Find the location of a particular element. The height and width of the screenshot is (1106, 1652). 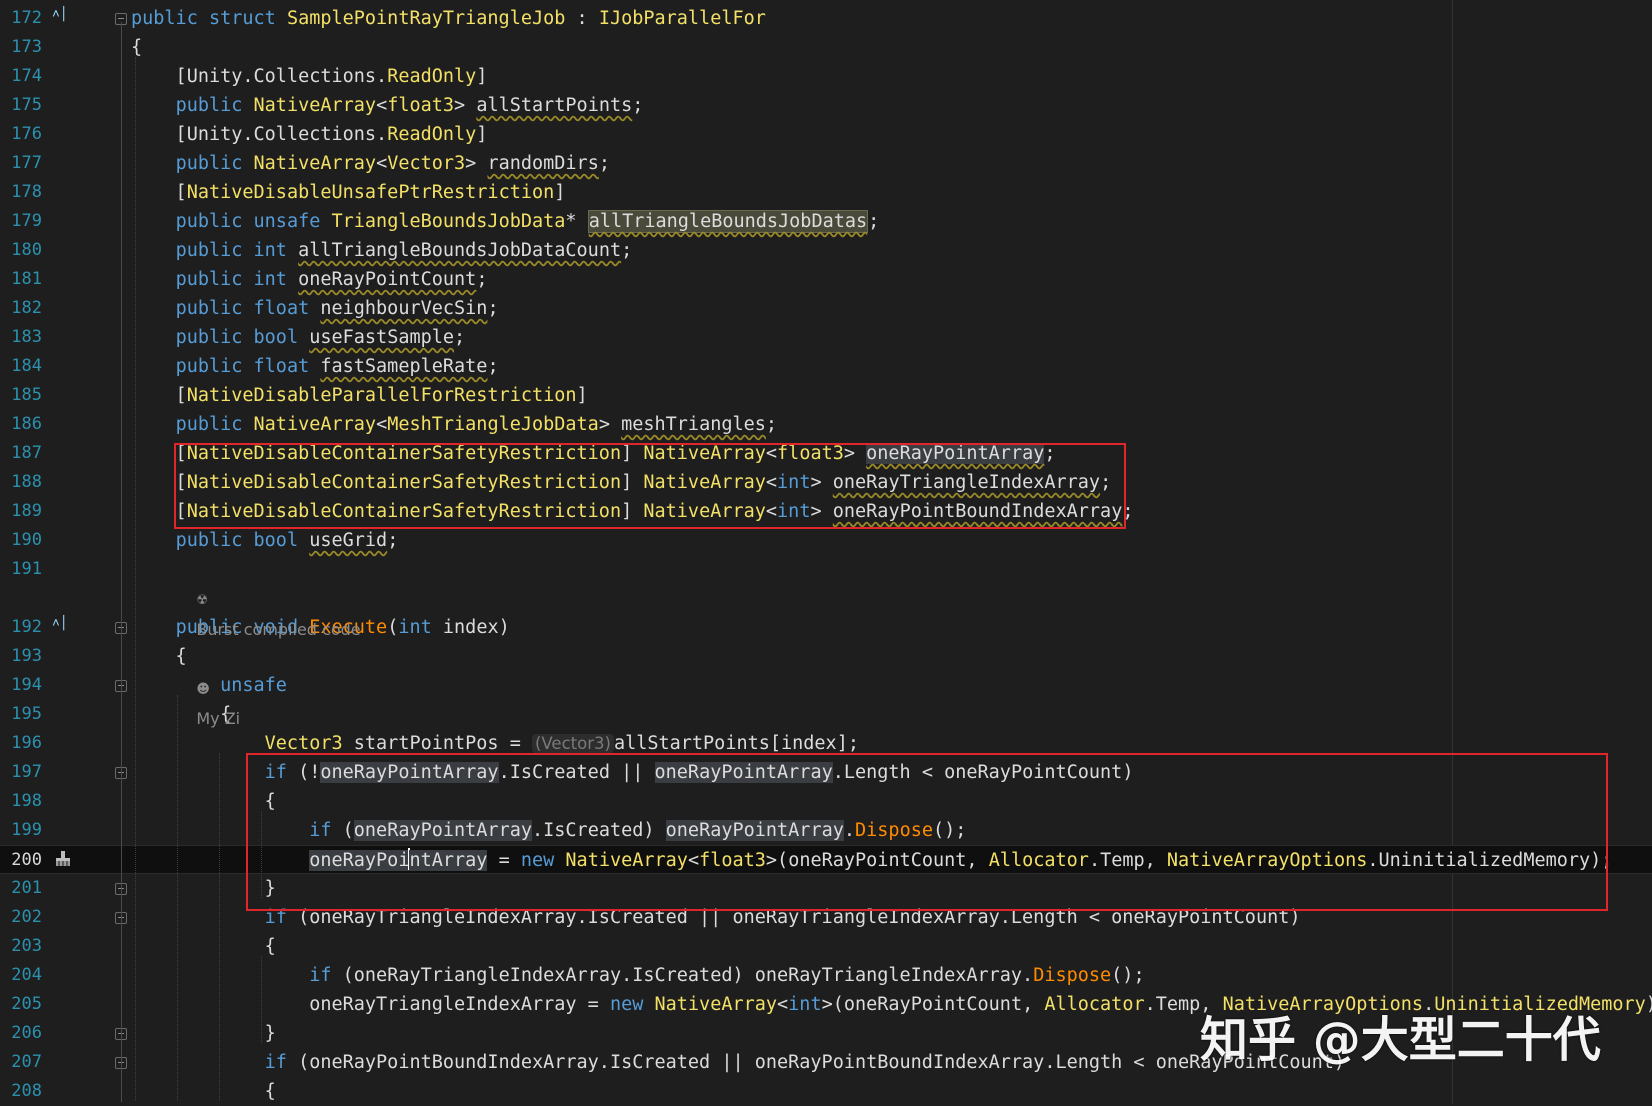

code-text: public float fastSamepleRate; is located at coordinates (315, 366).